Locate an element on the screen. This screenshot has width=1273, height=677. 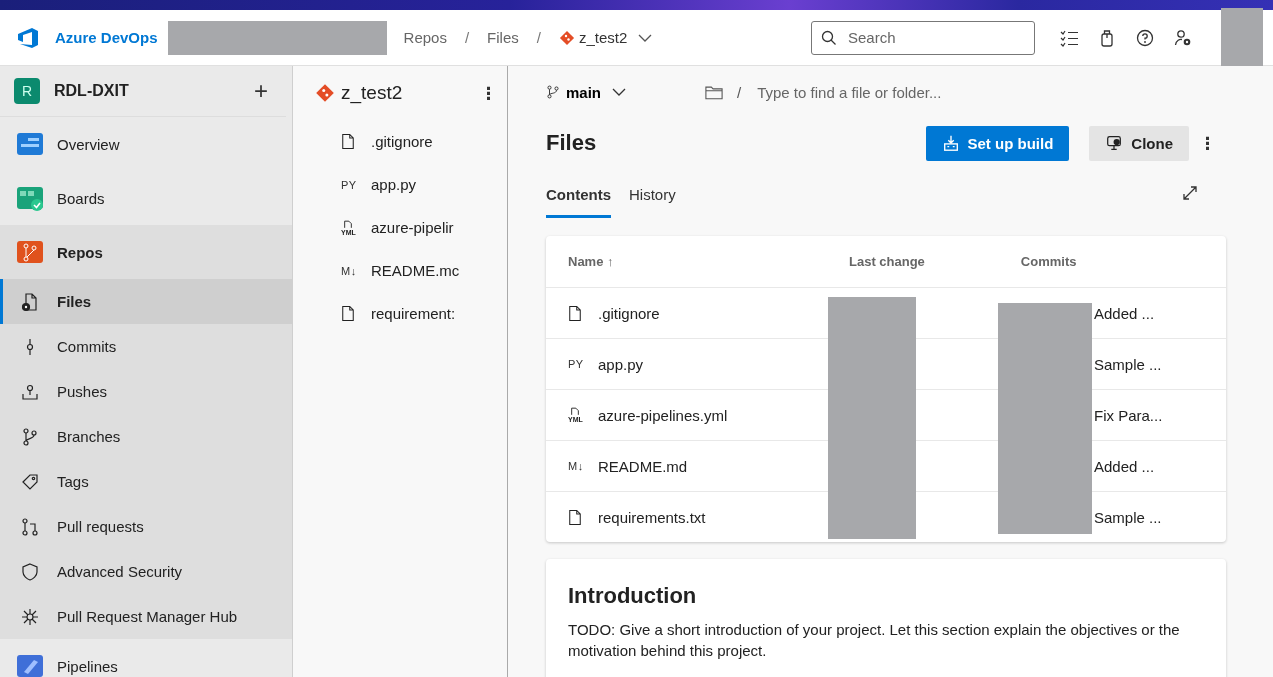
folder-icon is located at coordinates (714, 92).